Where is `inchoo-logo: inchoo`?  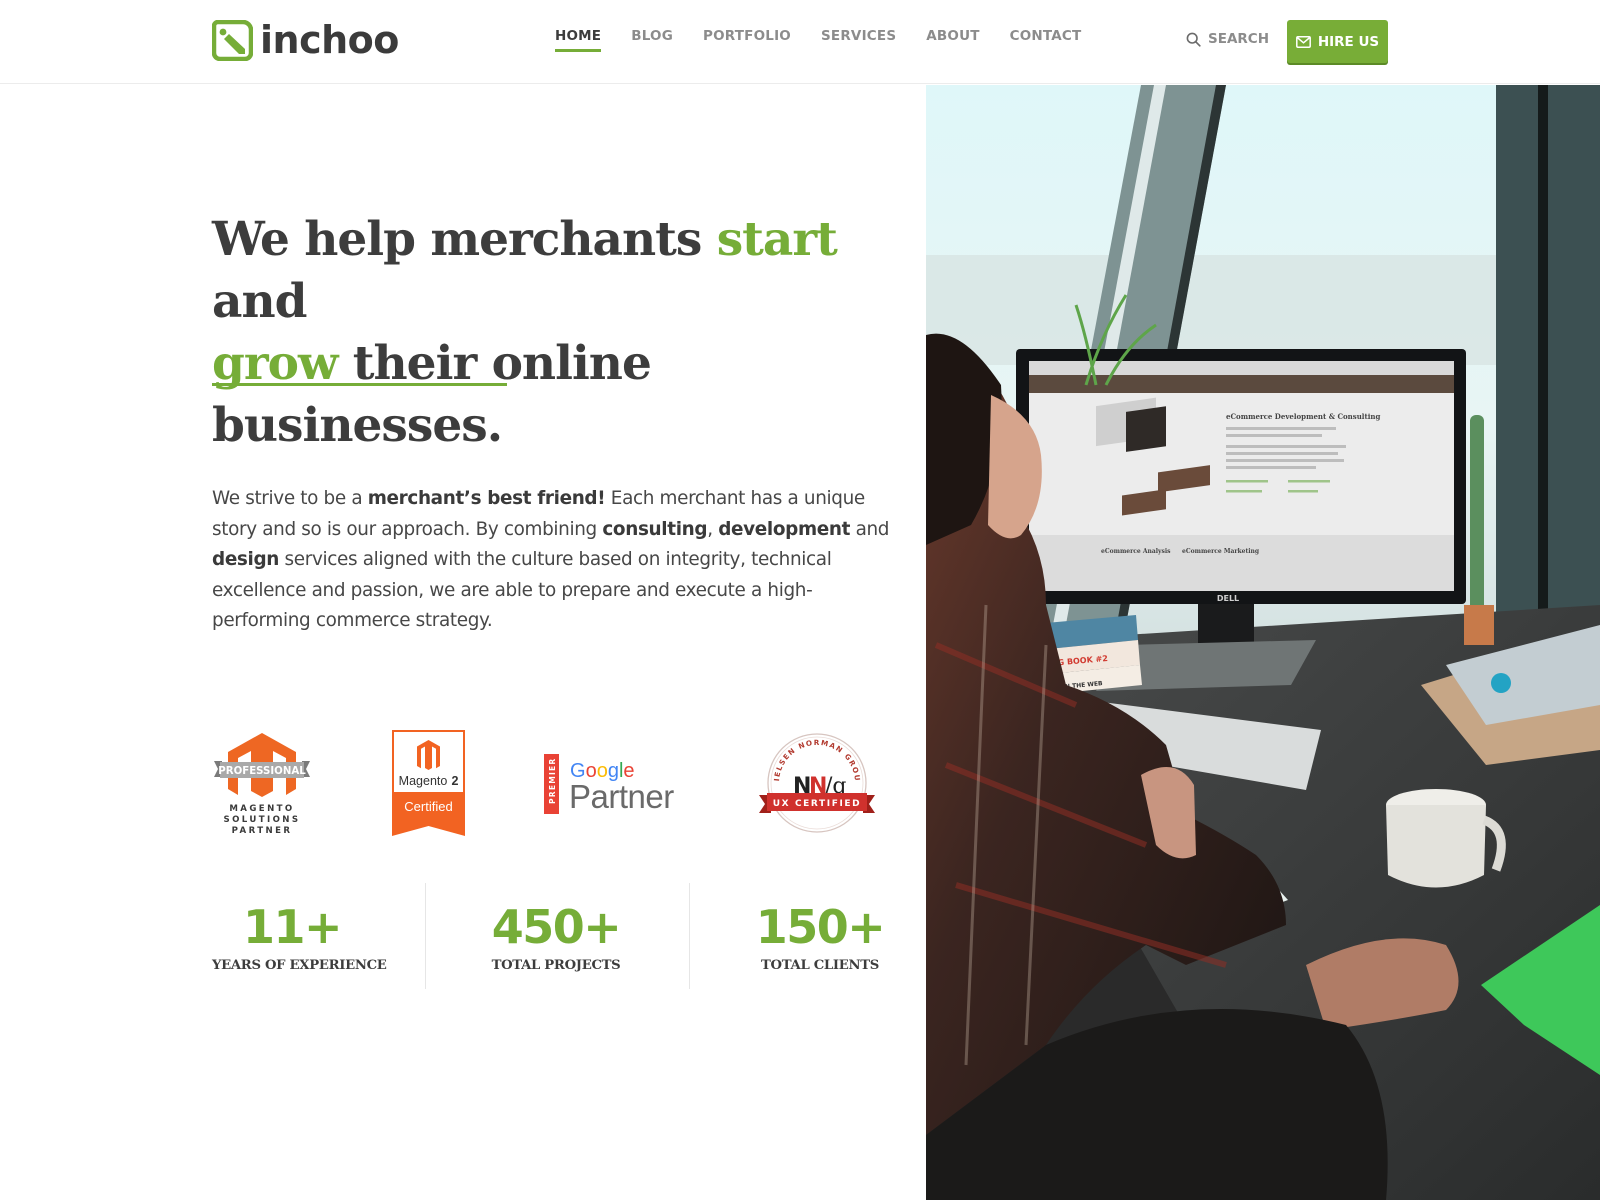
inchoo-logo: inchoo is located at coordinates (305, 40).